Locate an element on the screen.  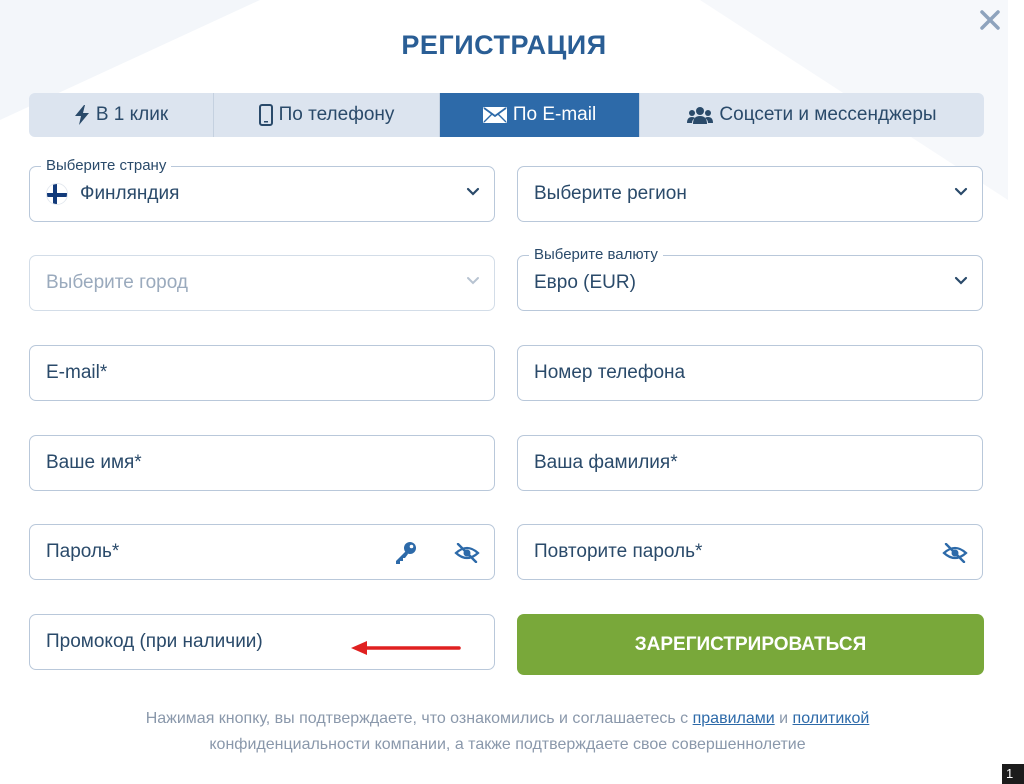
first-name-placeholder: Ваше имя* is located at coordinates (94, 462).